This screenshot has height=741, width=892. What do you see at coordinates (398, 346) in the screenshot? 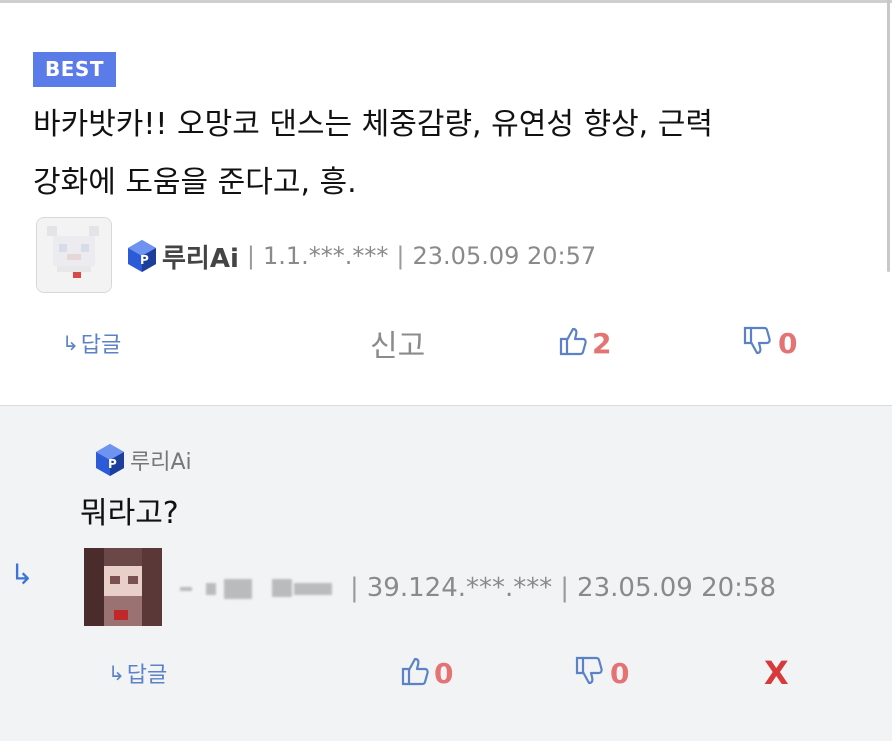
I see `report-label: 신고` at bounding box center [398, 346].